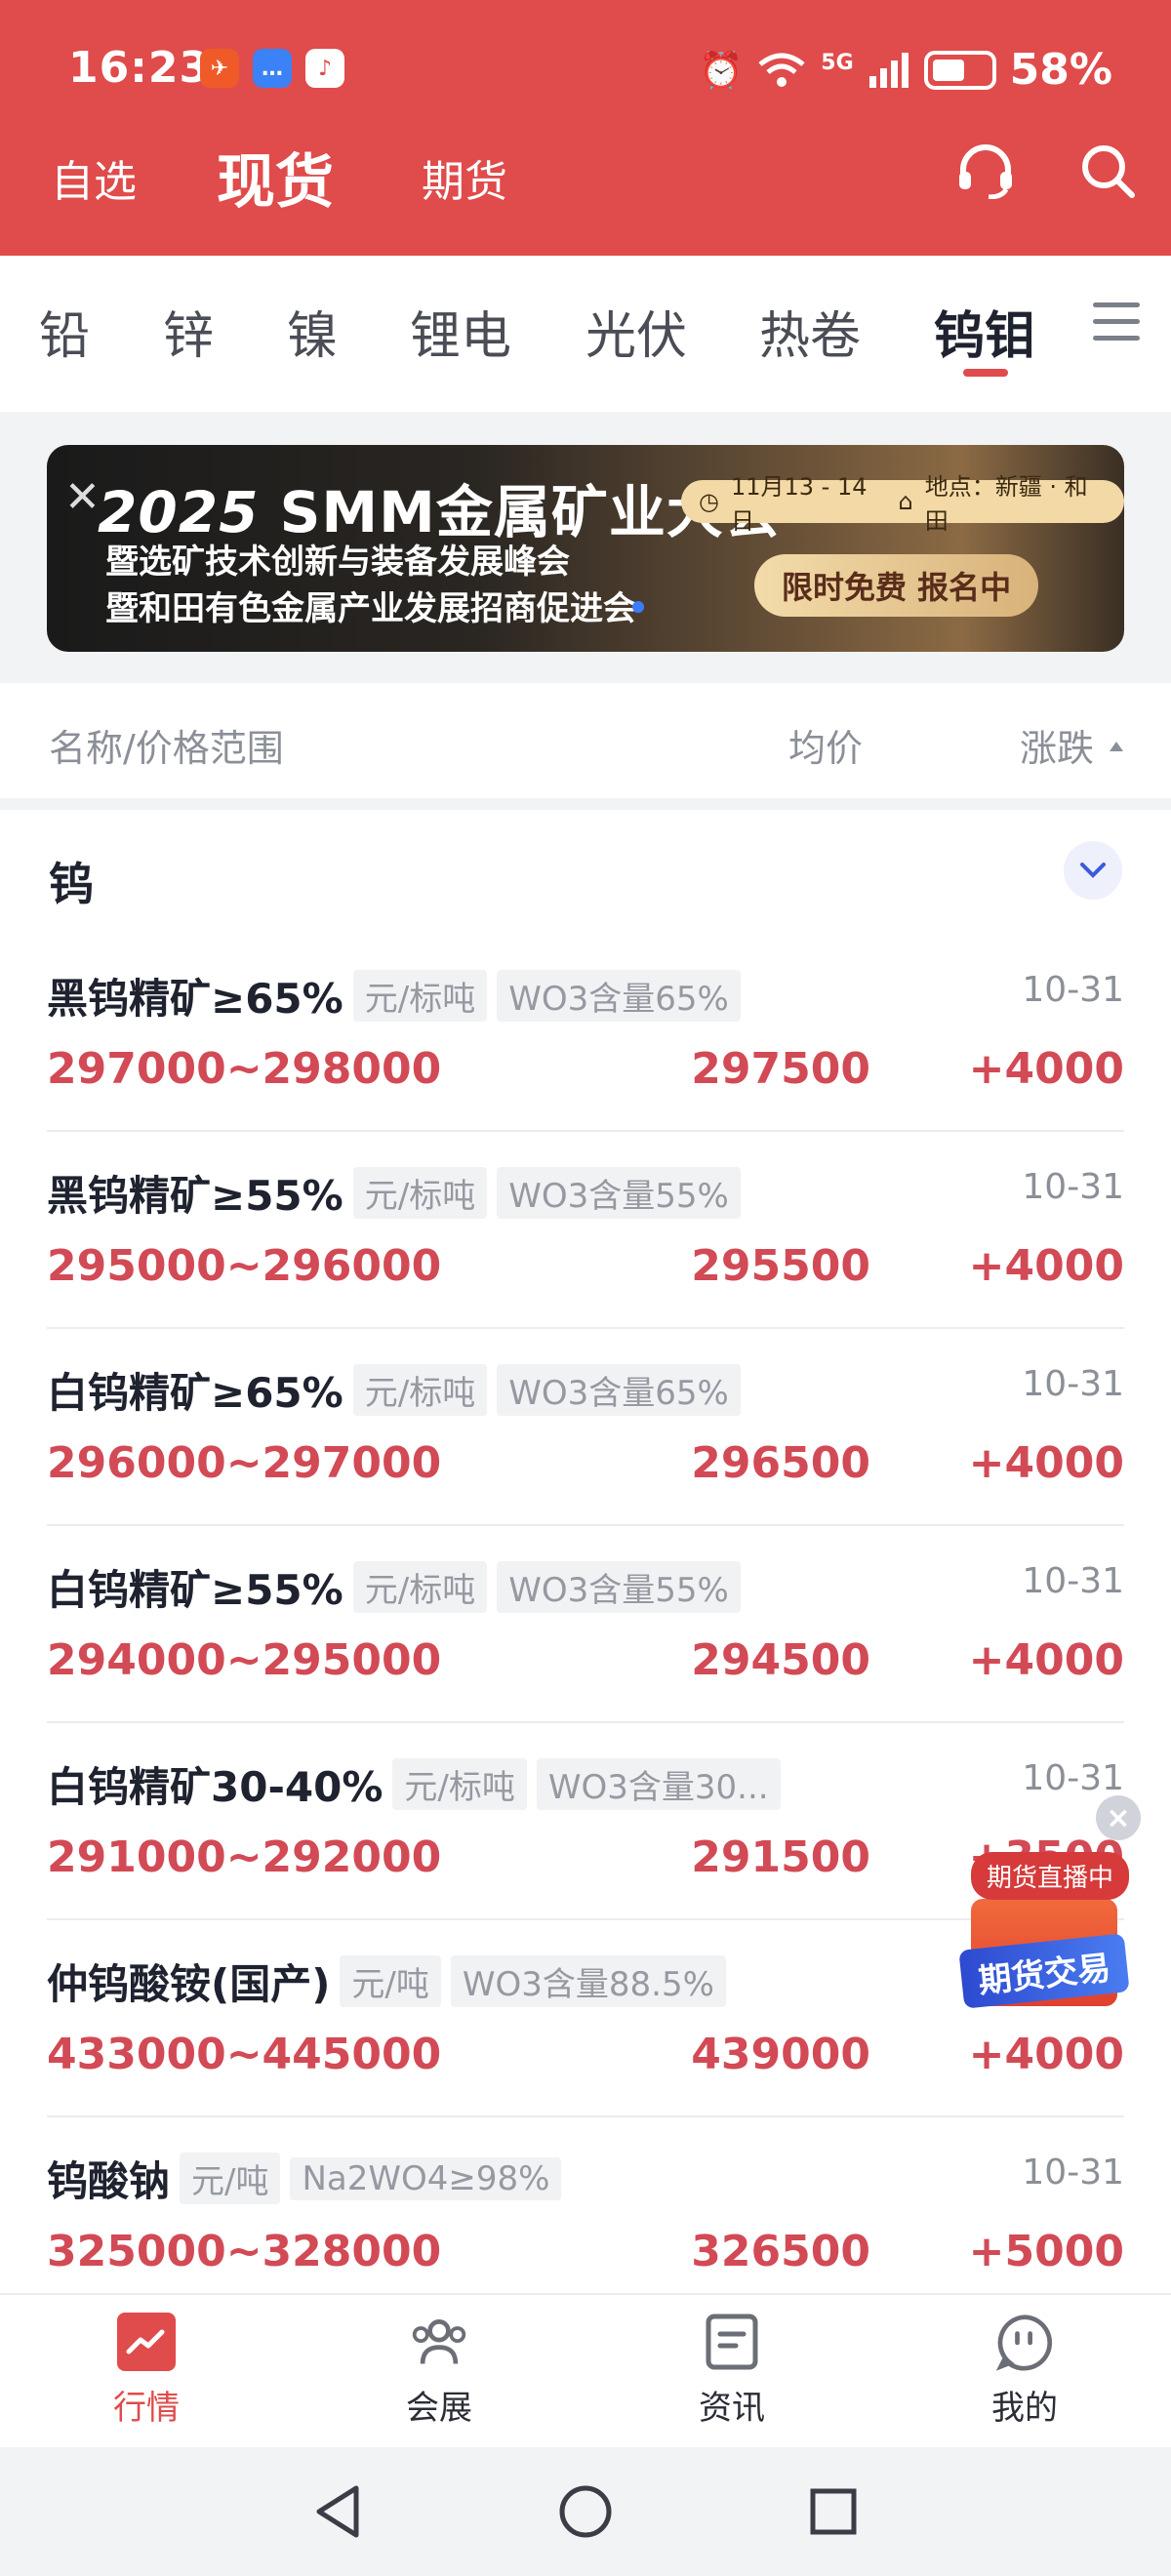  What do you see at coordinates (439, 2342) in the screenshot?
I see `people-icon` at bounding box center [439, 2342].